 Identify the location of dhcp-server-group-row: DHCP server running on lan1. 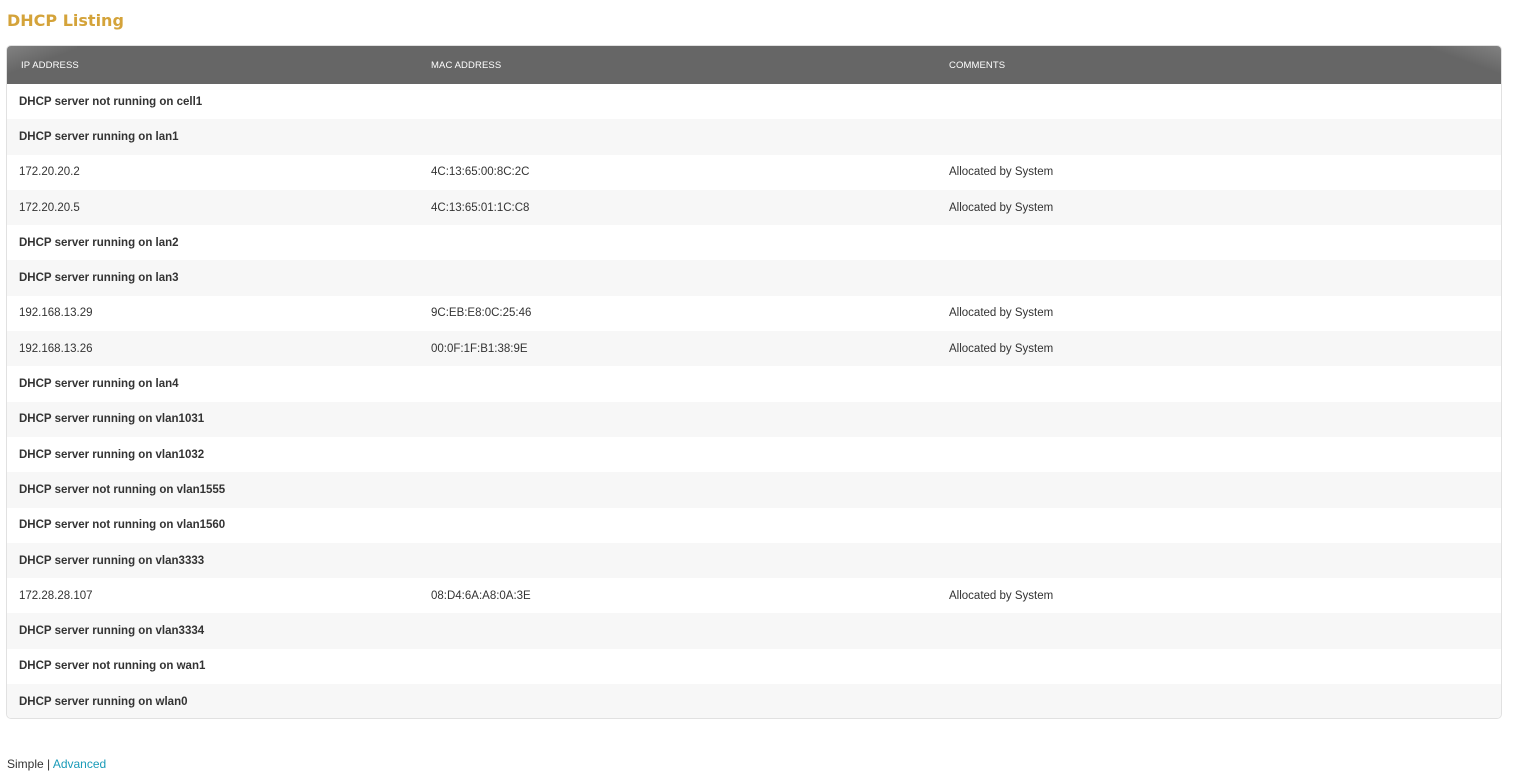
(754, 137).